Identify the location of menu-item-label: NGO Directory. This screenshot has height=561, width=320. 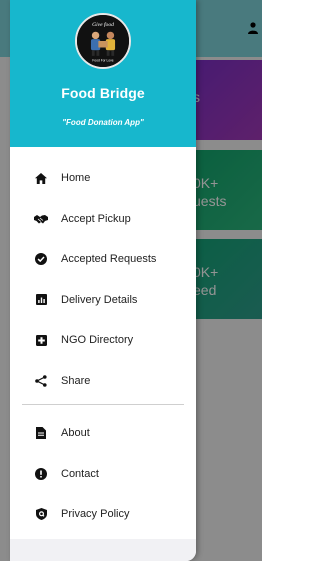
(97, 340).